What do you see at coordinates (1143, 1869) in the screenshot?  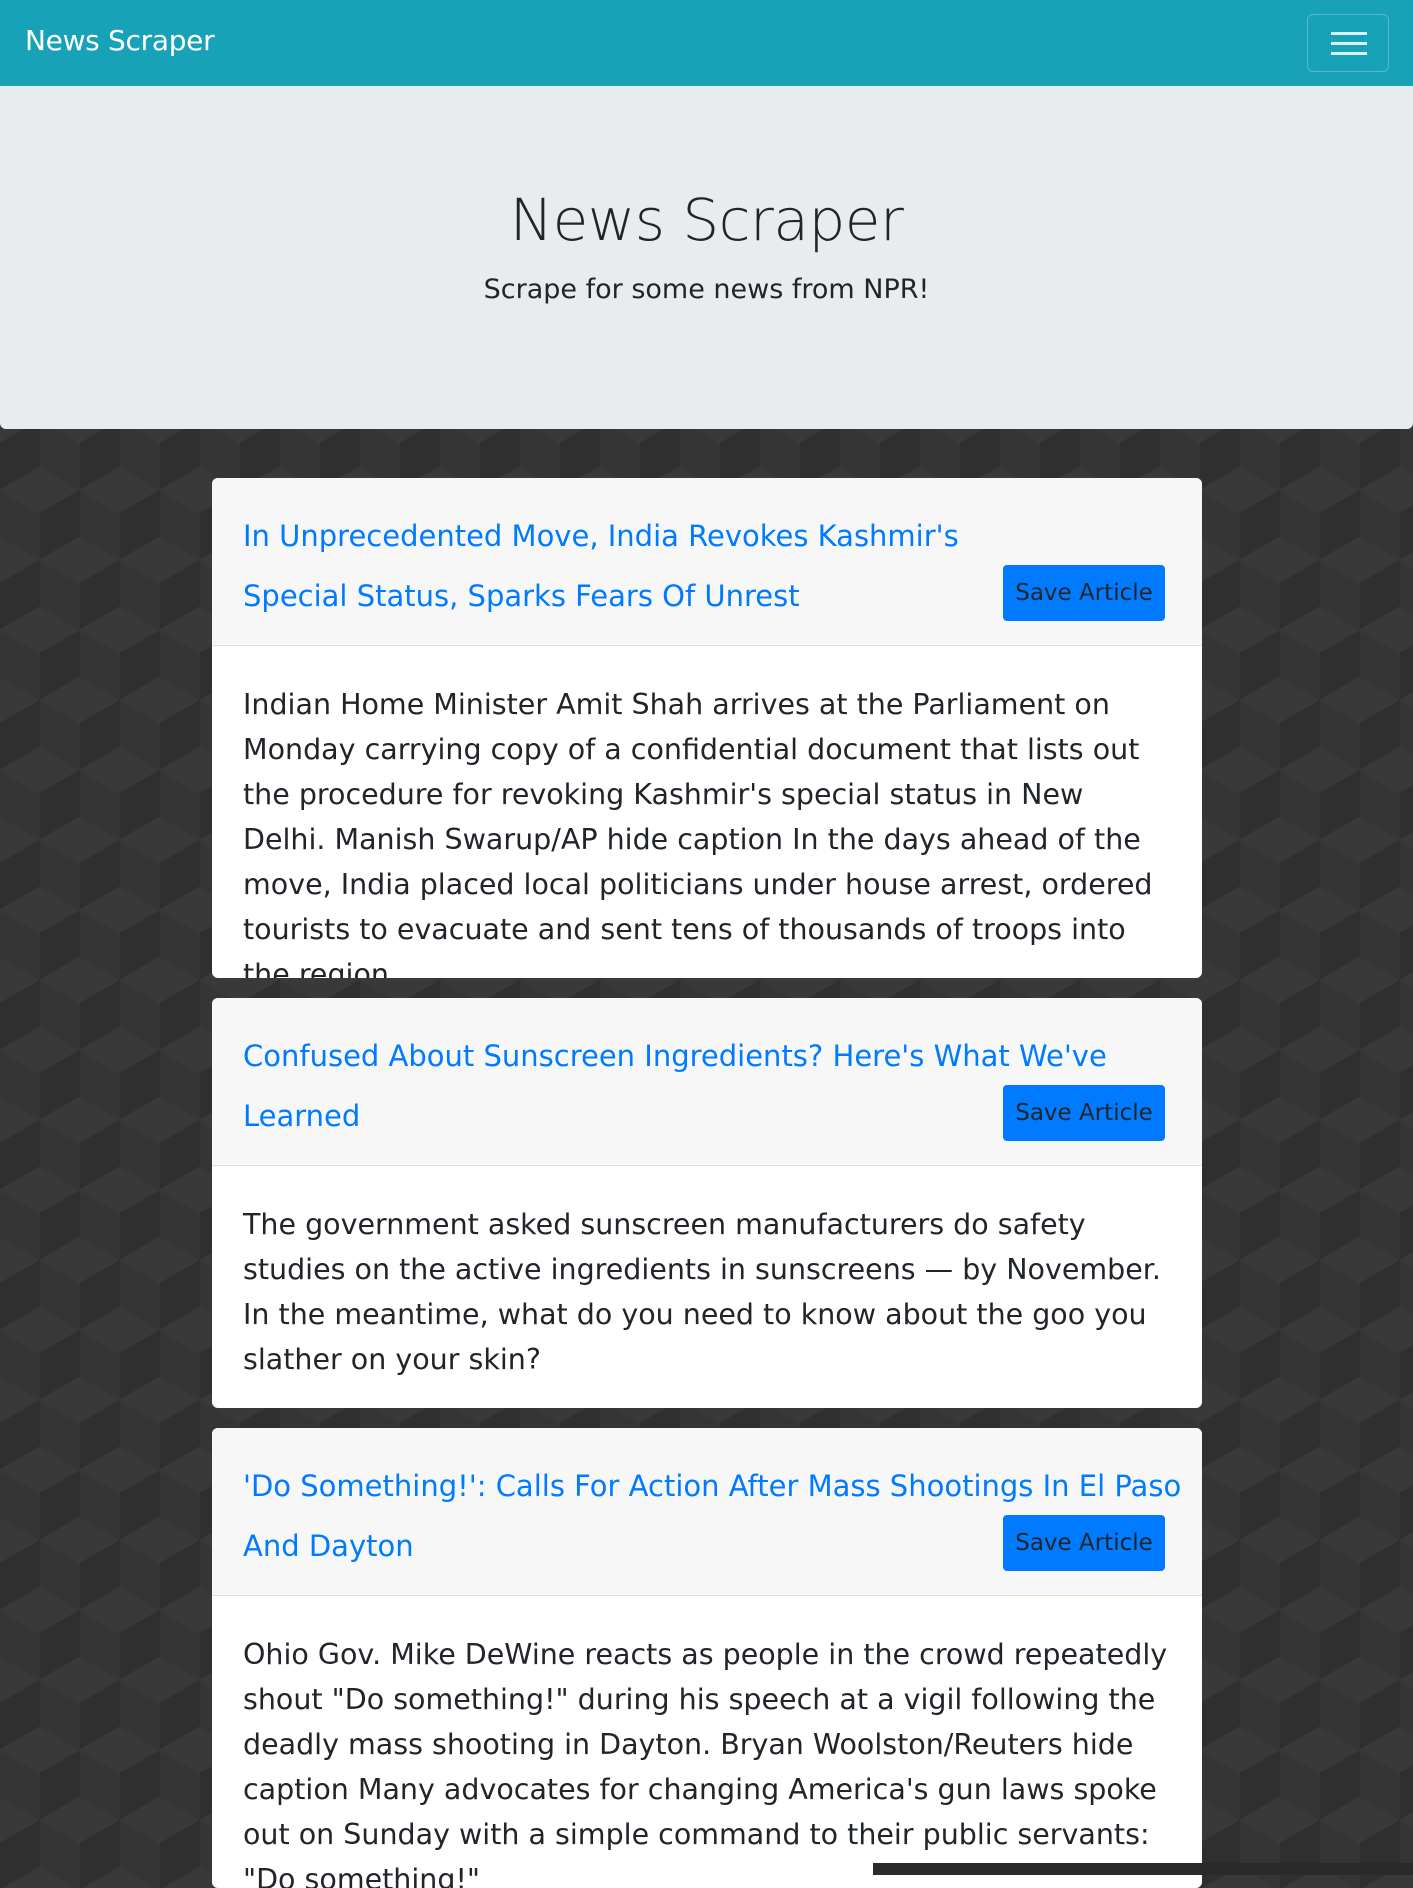 I see `bottom-overlay-bar` at bounding box center [1143, 1869].